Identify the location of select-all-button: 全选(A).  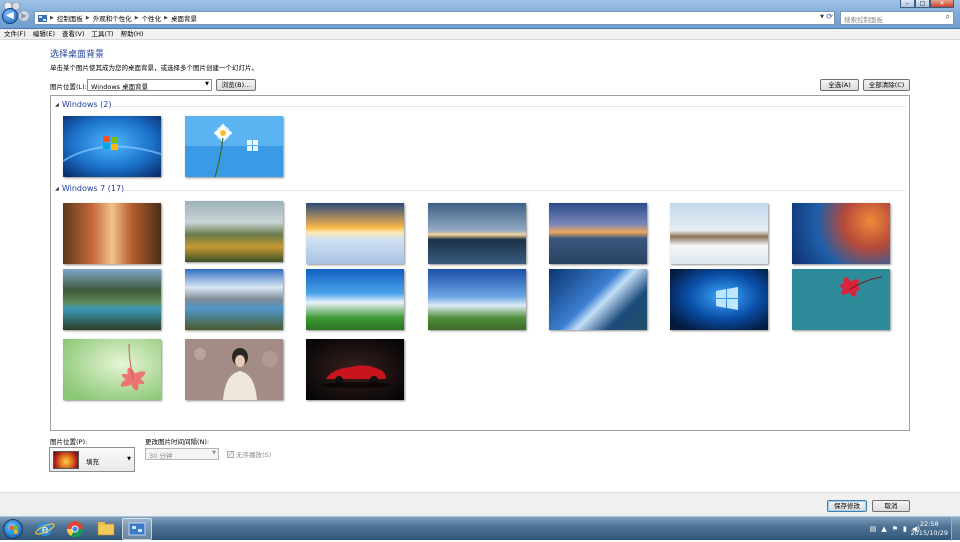
(839, 85).